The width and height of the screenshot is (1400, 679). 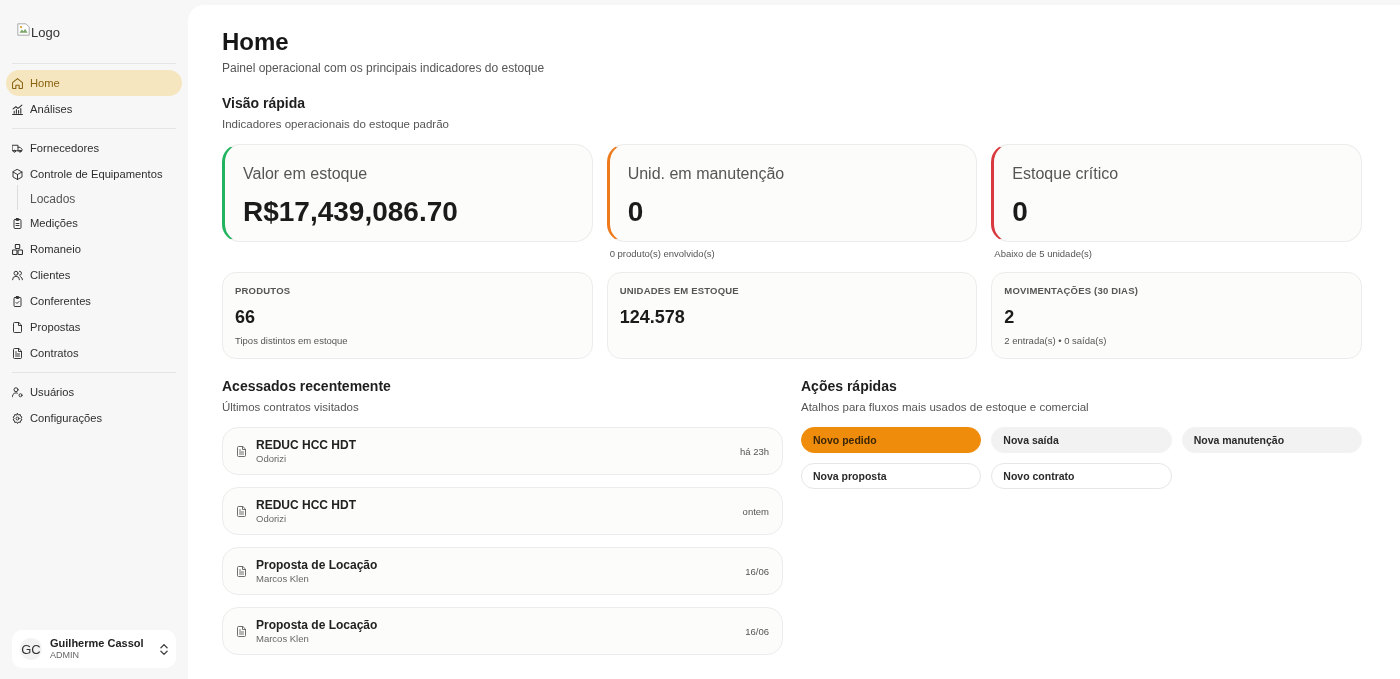 What do you see at coordinates (94, 174) in the screenshot?
I see `sidebar-item: Controle de Equipamentos` at bounding box center [94, 174].